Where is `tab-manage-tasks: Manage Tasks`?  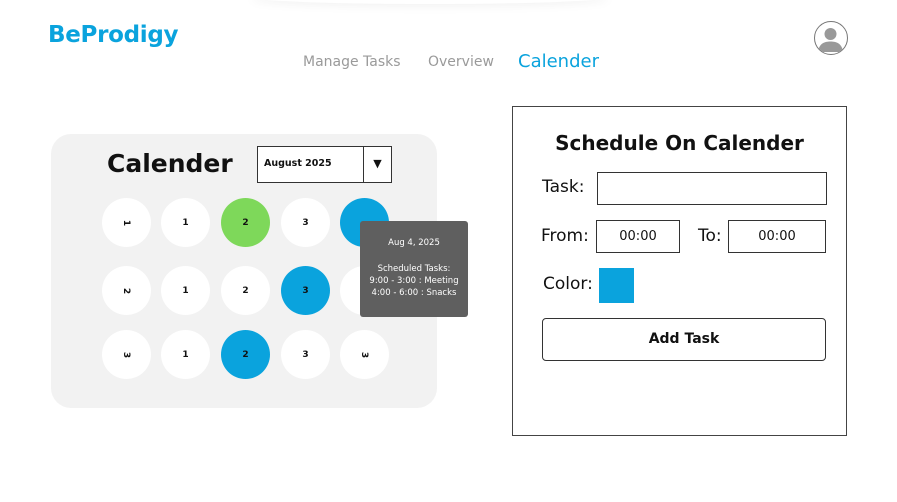 tab-manage-tasks: Manage Tasks is located at coordinates (352, 62).